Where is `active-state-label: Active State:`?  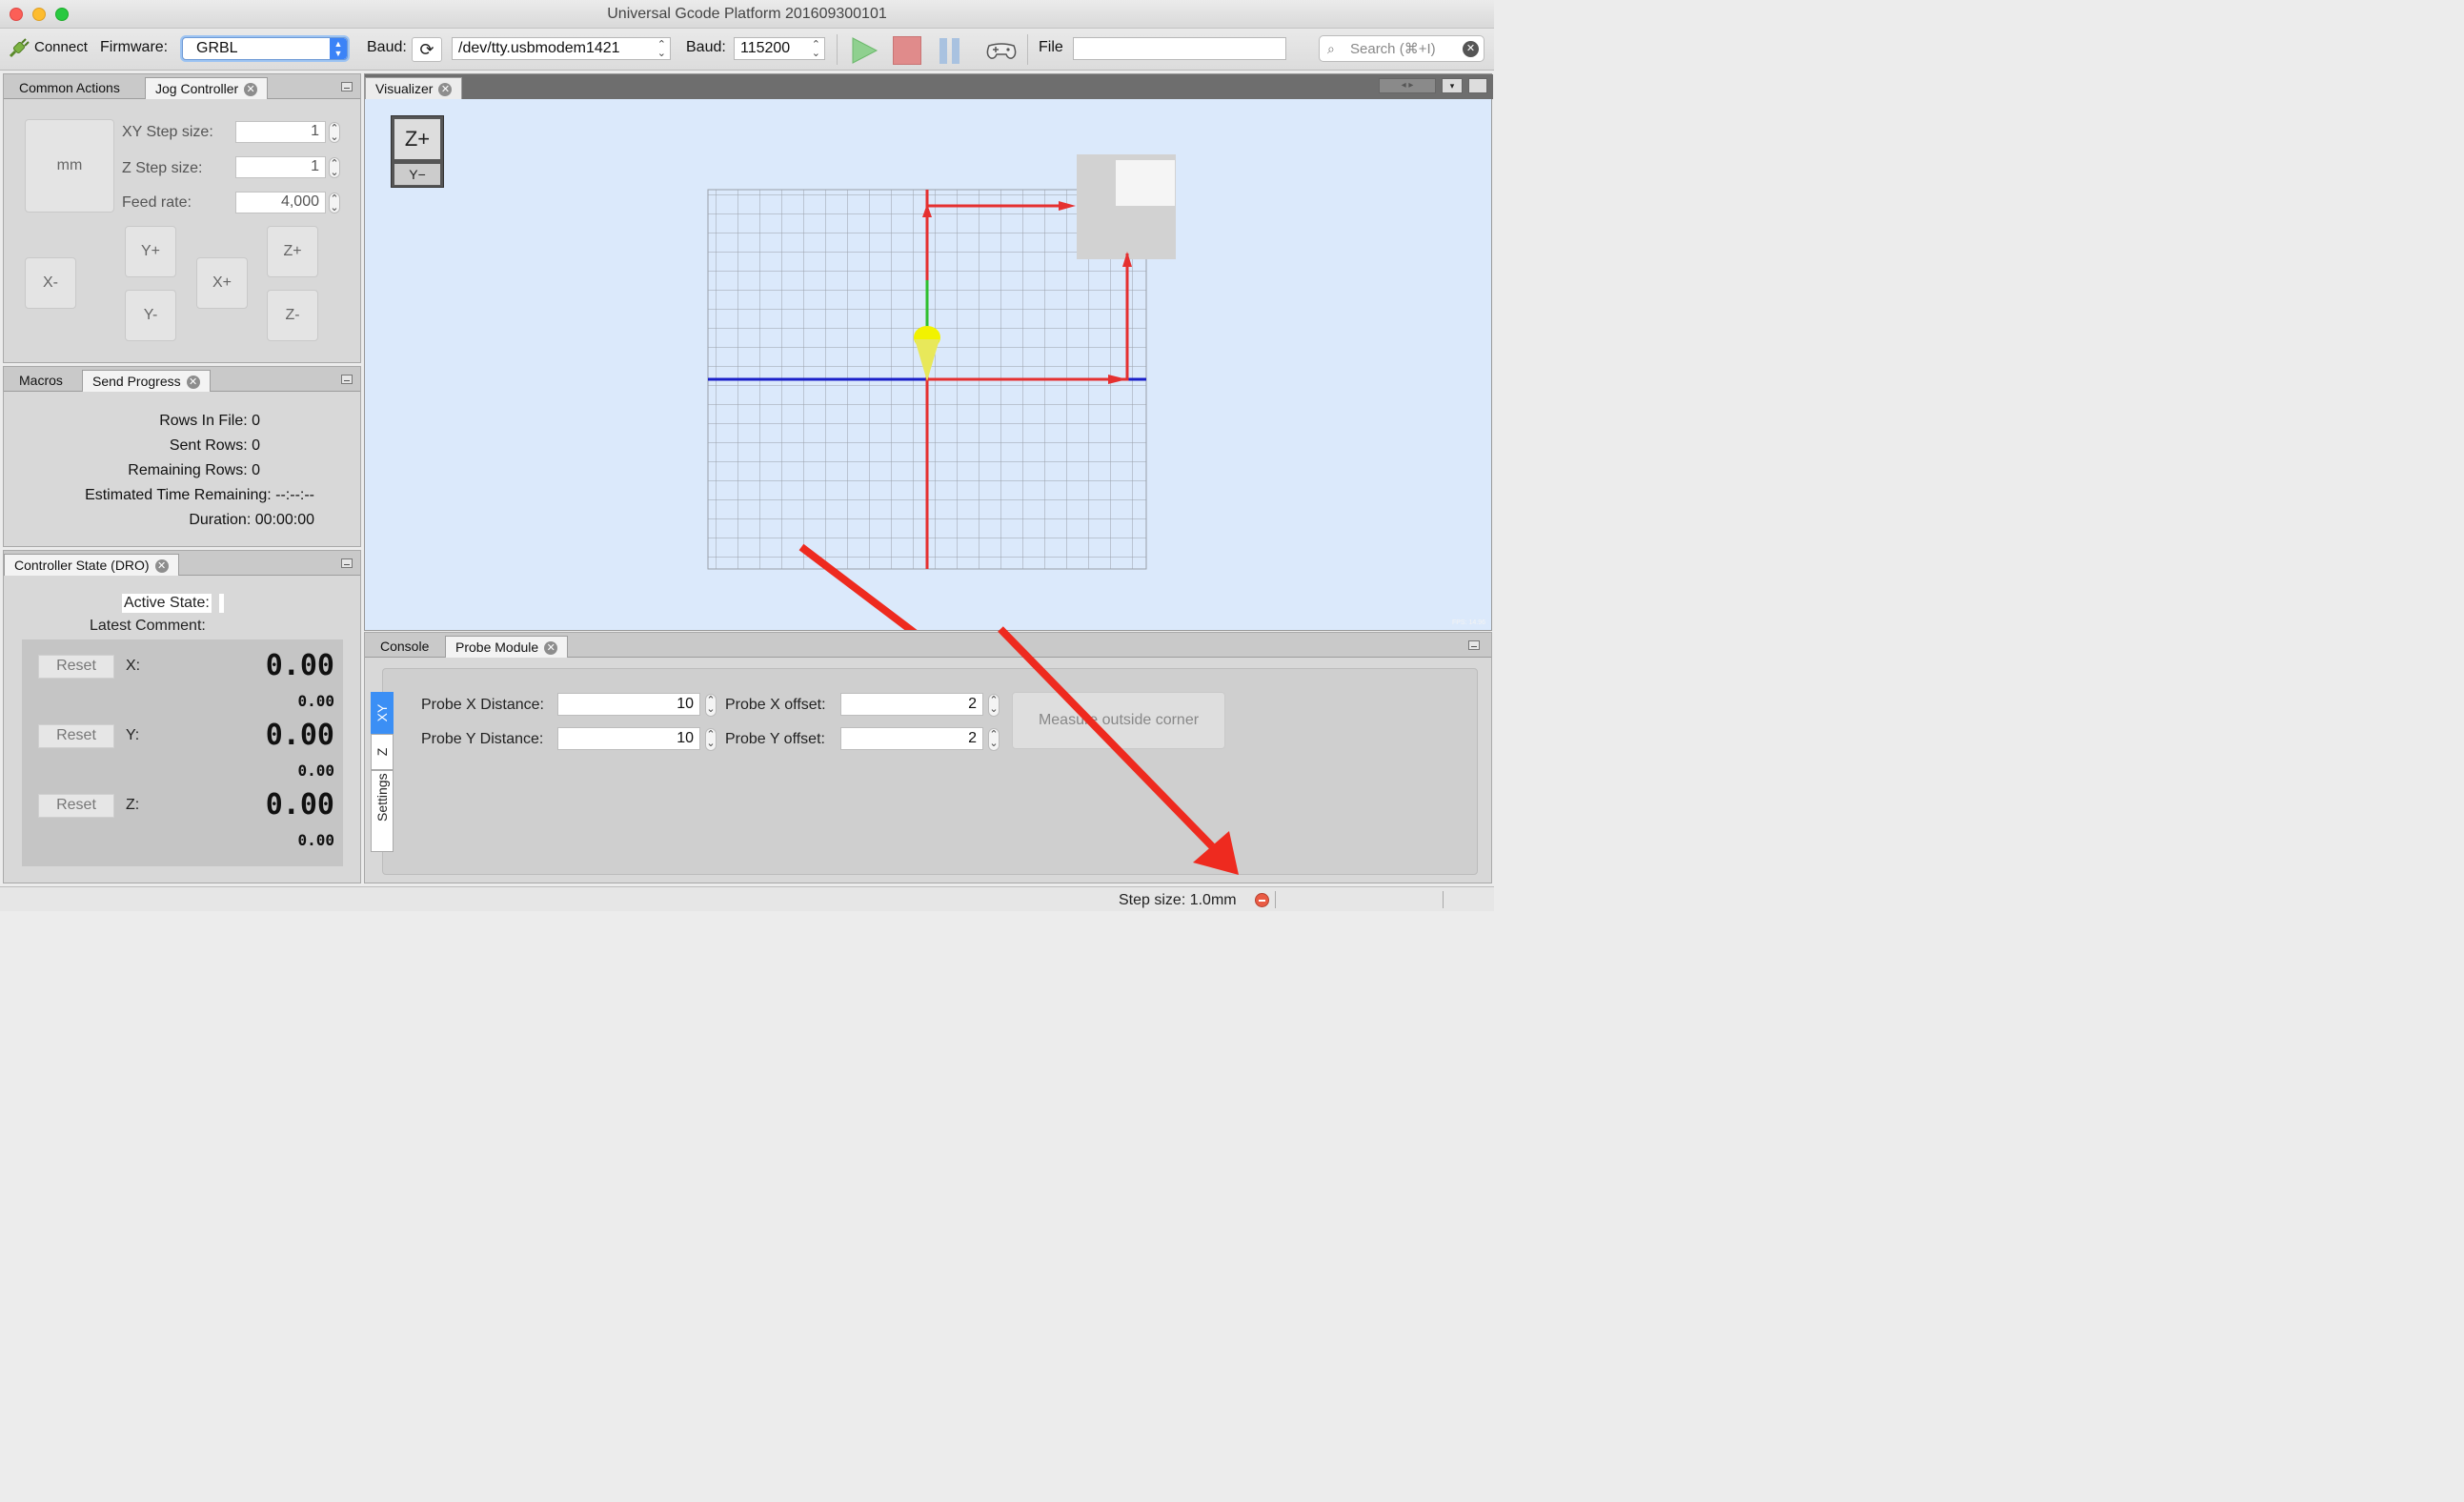
active-state-label: Active State: is located at coordinates (167, 604).